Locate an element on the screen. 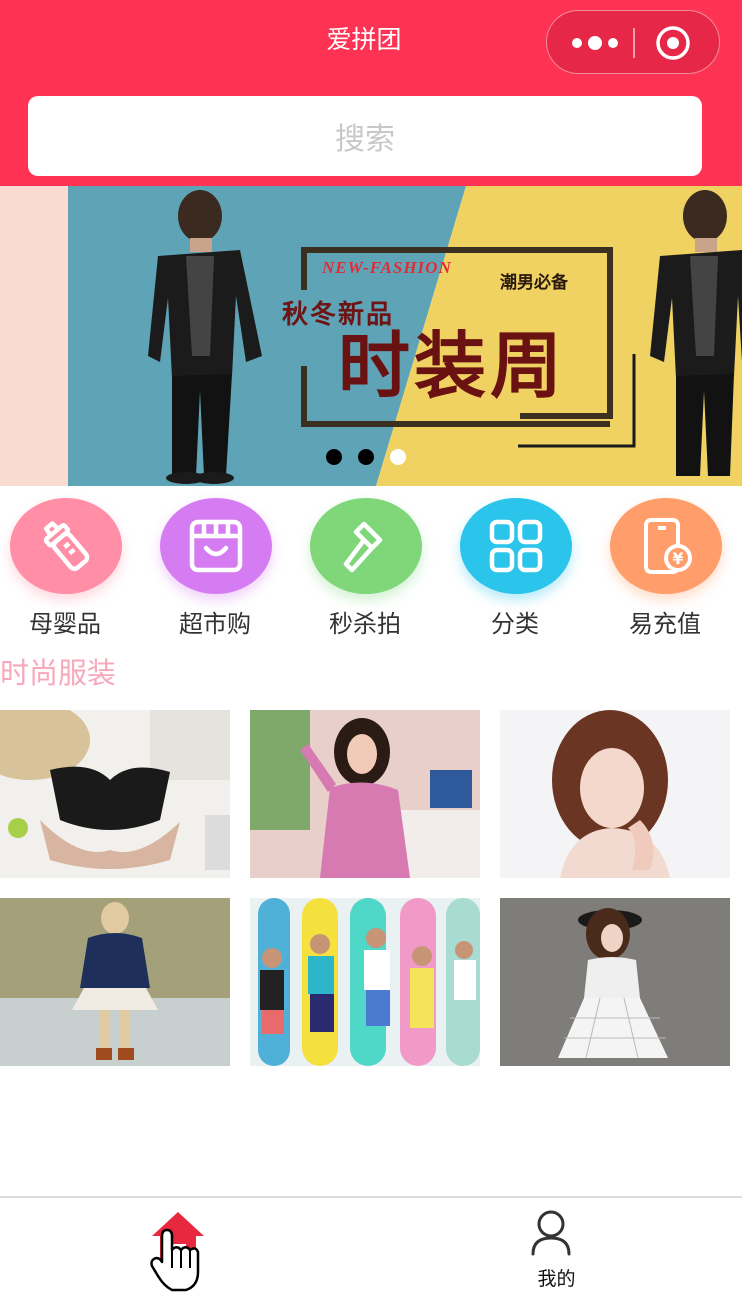 This screenshot has height=1296, width=742. baby-bottle-icon is located at coordinates (66, 546).